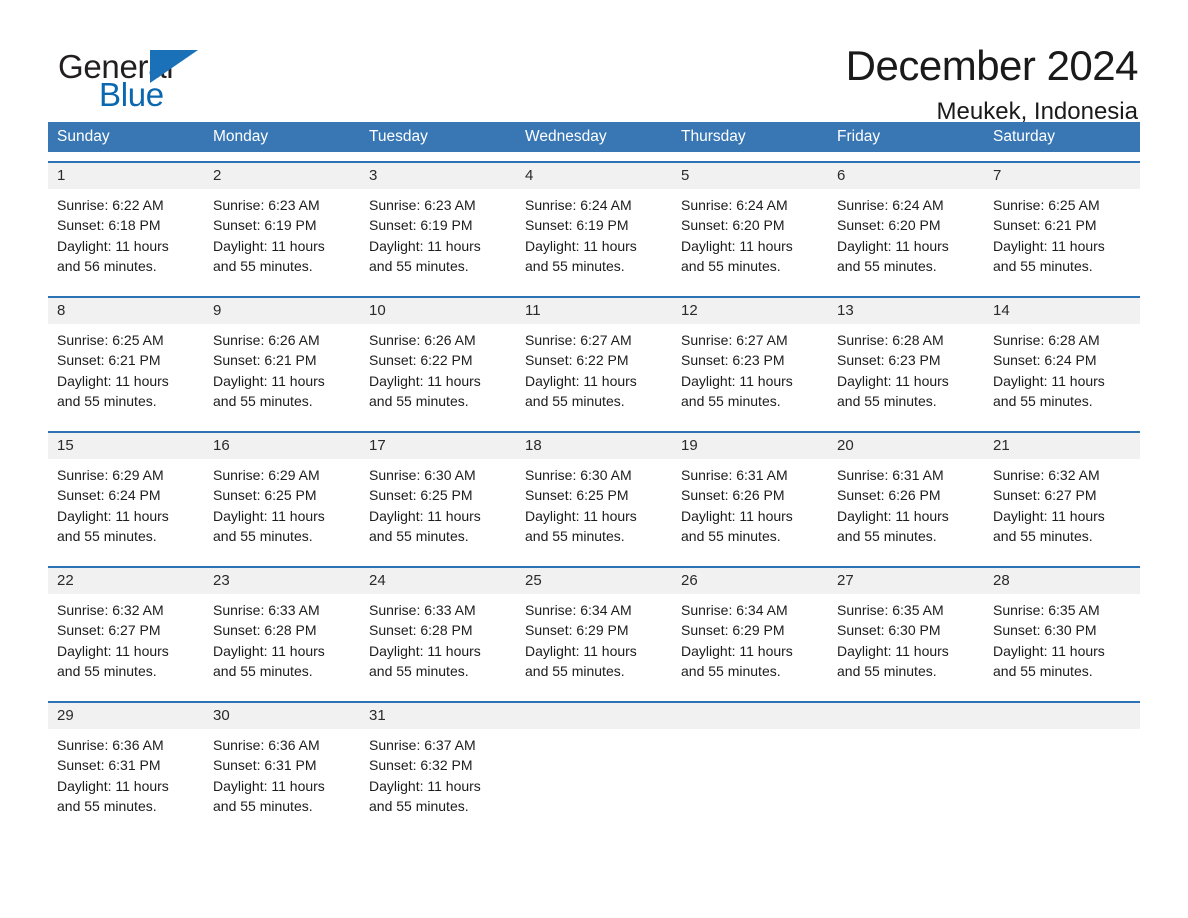  Describe the element at coordinates (282, 446) in the screenshot. I see `day-number: 16` at that location.